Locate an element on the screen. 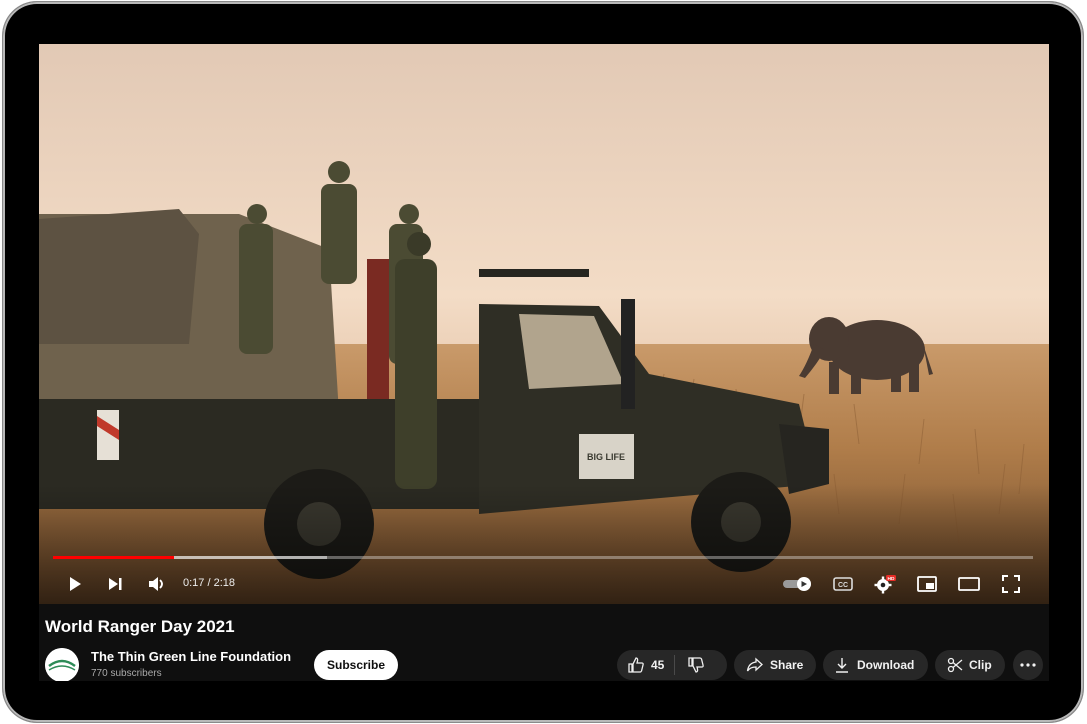  like-dislike-group: 45 is located at coordinates (672, 665).